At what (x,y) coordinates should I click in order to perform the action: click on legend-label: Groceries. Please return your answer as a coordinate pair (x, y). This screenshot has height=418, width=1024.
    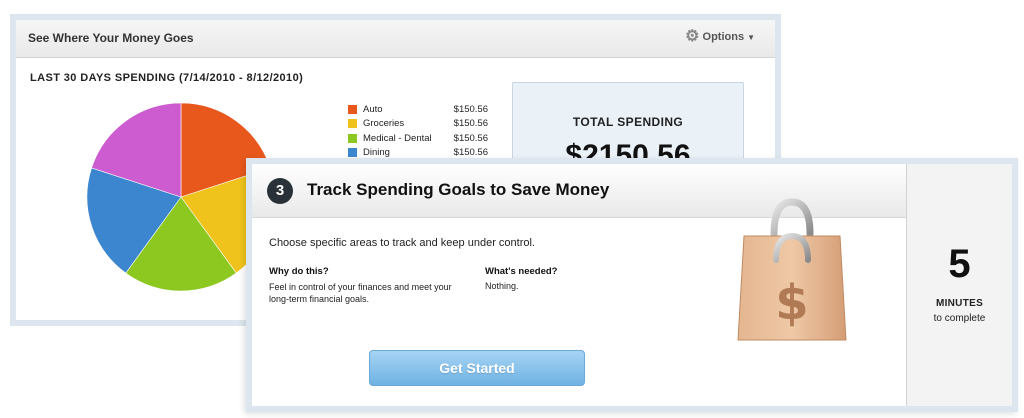
    Looking at the image, I should click on (384, 124).